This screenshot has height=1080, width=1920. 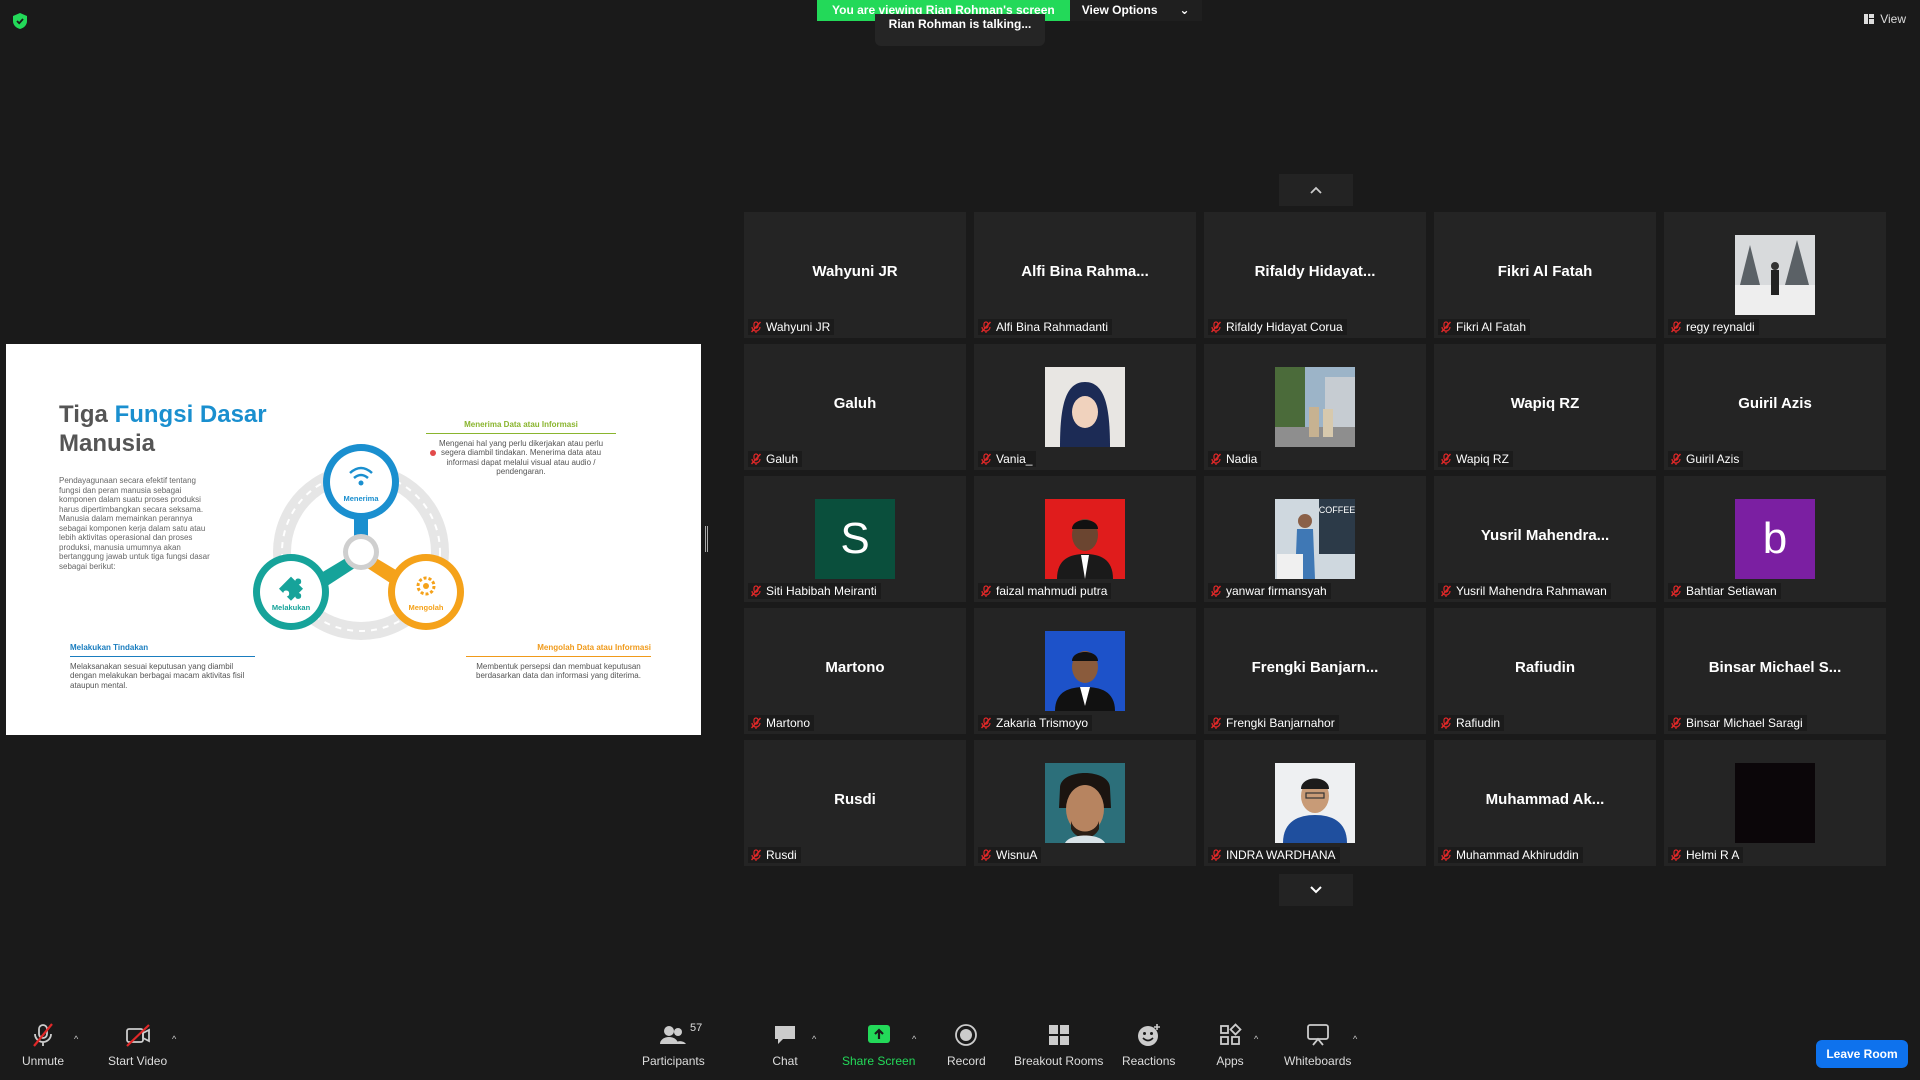 What do you see at coordinates (1256, 1039) in the screenshot?
I see `apps-options-caret: ^` at bounding box center [1256, 1039].